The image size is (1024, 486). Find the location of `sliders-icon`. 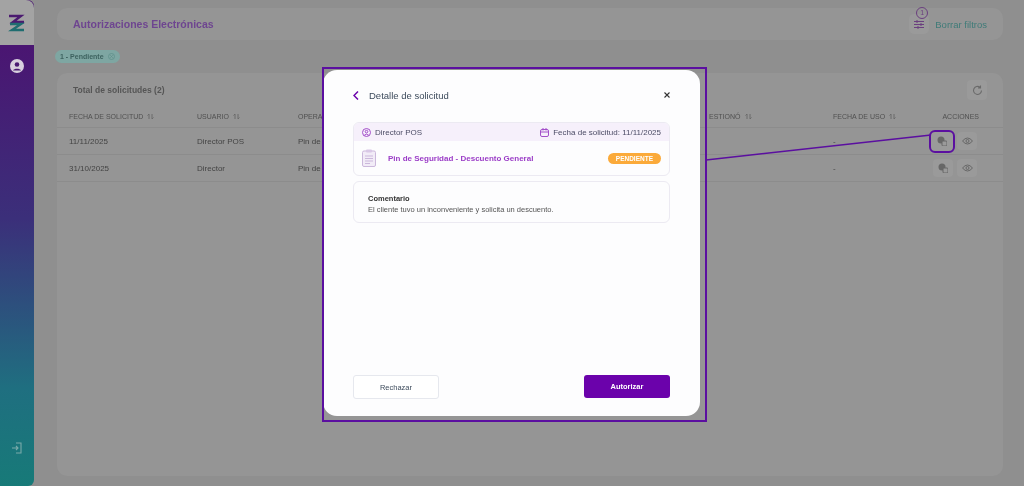

sliders-icon is located at coordinates (919, 24).